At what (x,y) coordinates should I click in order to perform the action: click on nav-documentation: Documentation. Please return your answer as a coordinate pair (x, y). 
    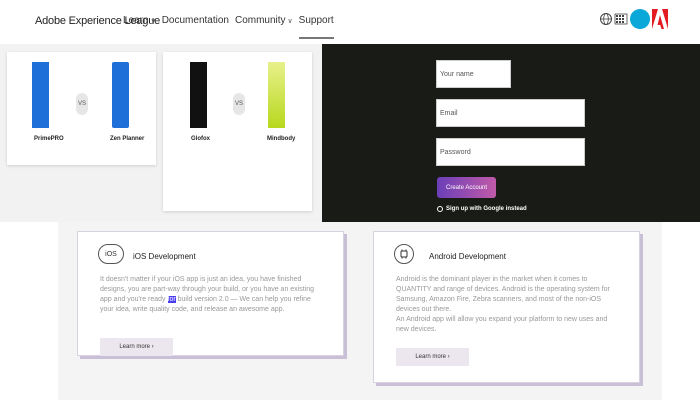
    Looking at the image, I should click on (195, 27).